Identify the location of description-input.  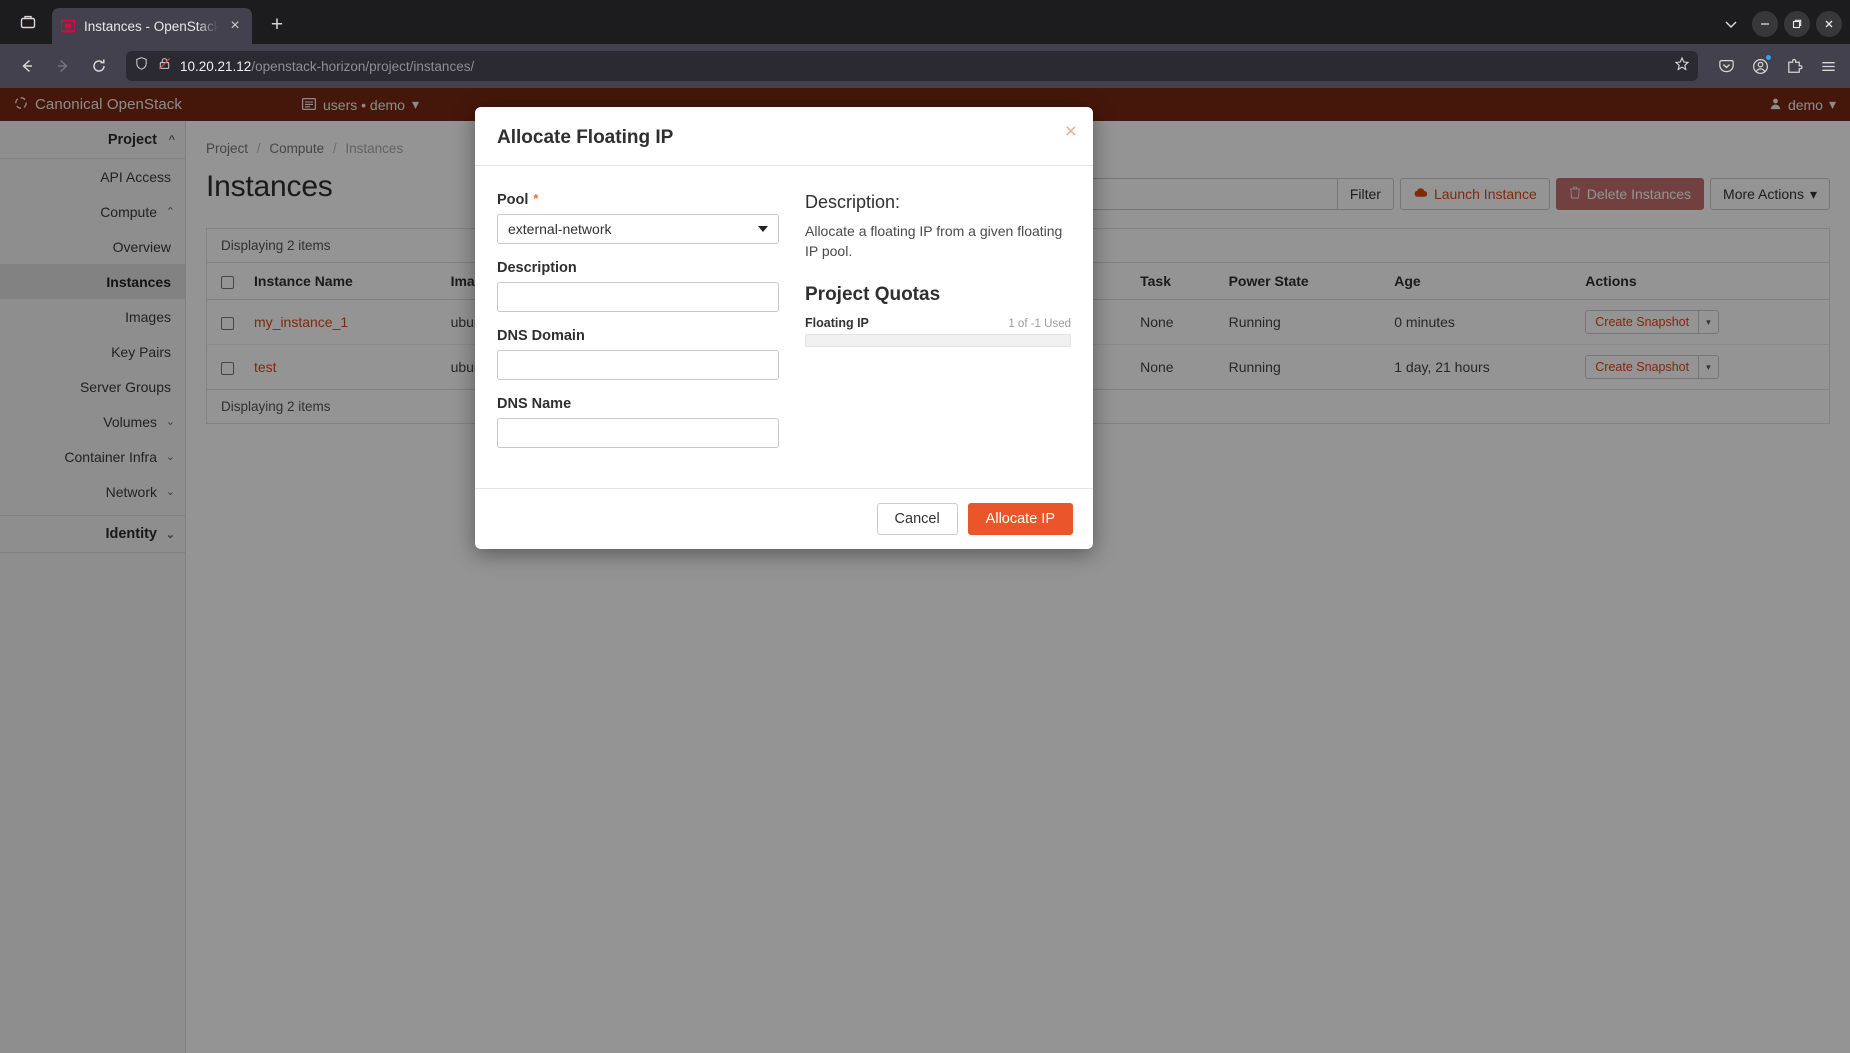
(638, 297).